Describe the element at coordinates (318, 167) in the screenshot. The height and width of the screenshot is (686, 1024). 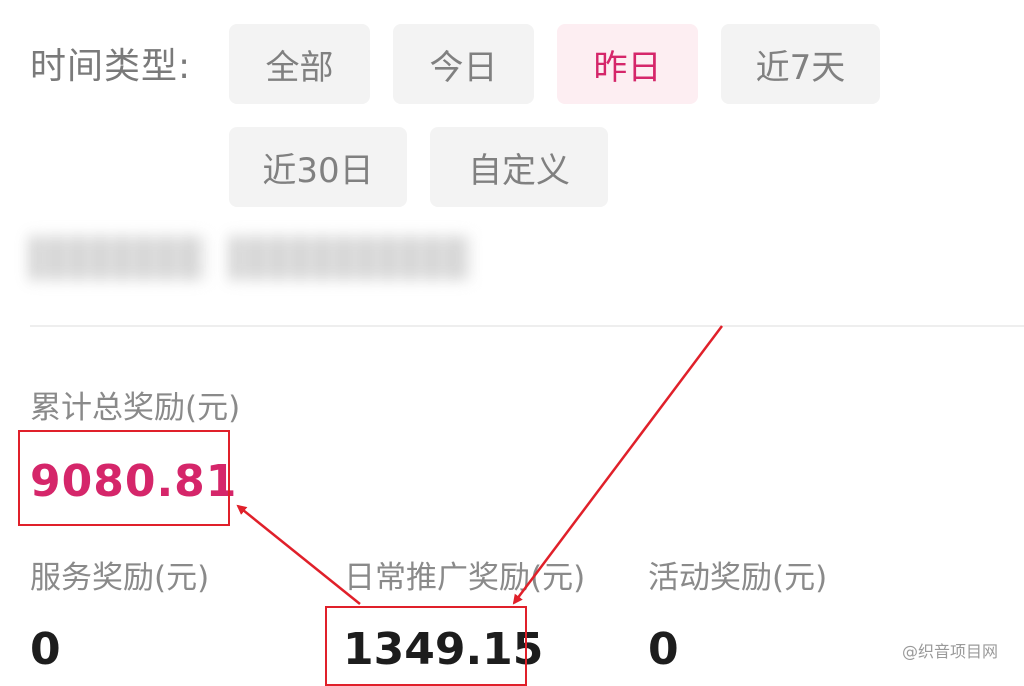
I see `chip-last-30-days: 近30日` at that location.